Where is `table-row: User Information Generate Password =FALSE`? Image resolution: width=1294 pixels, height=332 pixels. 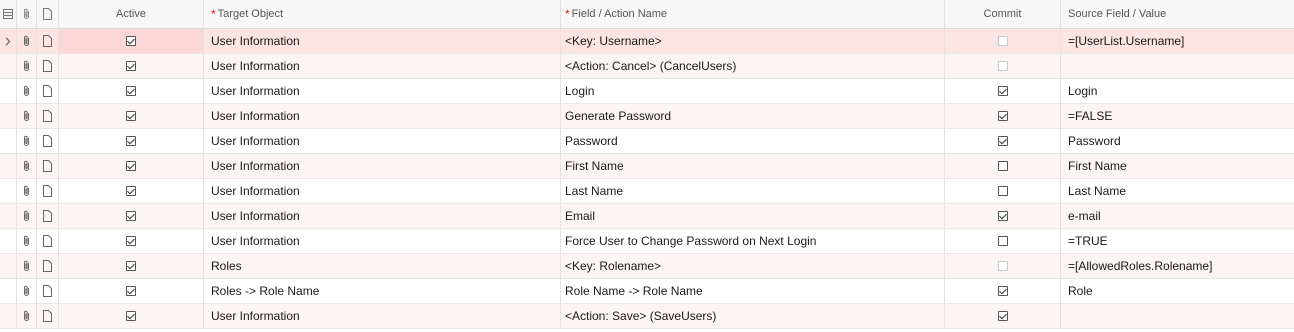 table-row: User Information Generate Password =FALSE is located at coordinates (647, 116).